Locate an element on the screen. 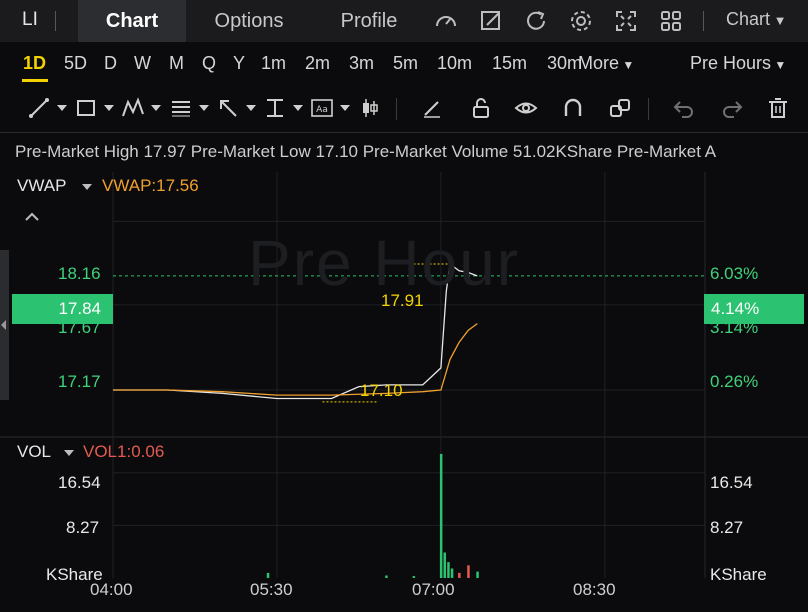 The height and width of the screenshot is (612, 808). rectangle-icon is located at coordinates (86, 108).